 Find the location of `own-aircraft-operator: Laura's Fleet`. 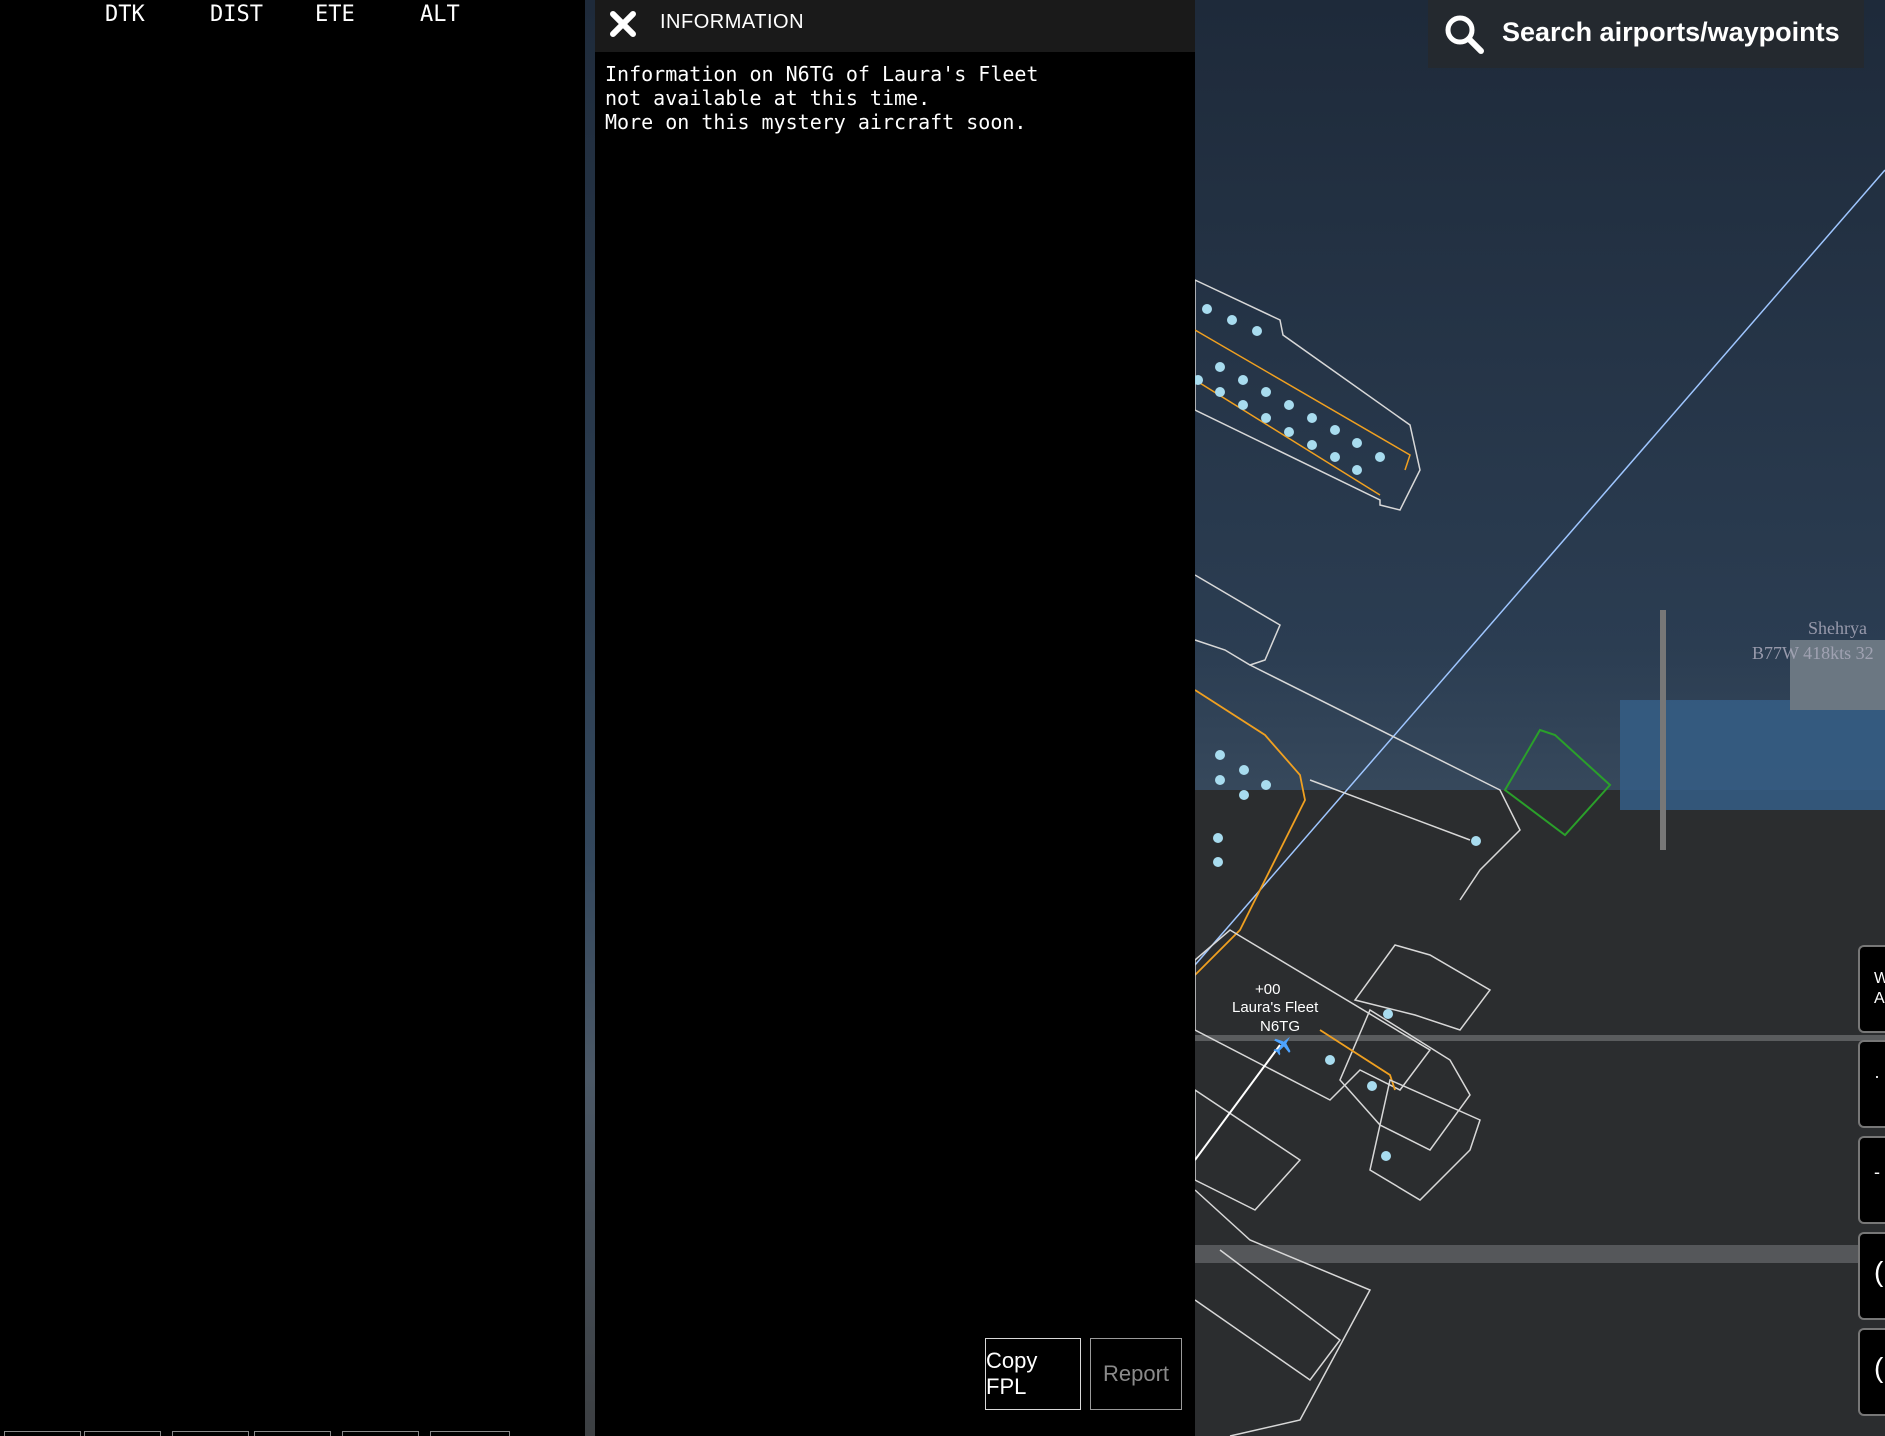

own-aircraft-operator: Laura's Fleet is located at coordinates (1275, 1007).